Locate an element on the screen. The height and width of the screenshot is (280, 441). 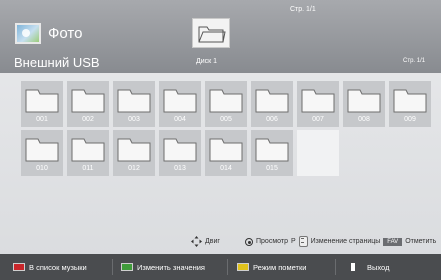
page-indicator-right: Стр. 1/1 is located at coordinates (414, 61).